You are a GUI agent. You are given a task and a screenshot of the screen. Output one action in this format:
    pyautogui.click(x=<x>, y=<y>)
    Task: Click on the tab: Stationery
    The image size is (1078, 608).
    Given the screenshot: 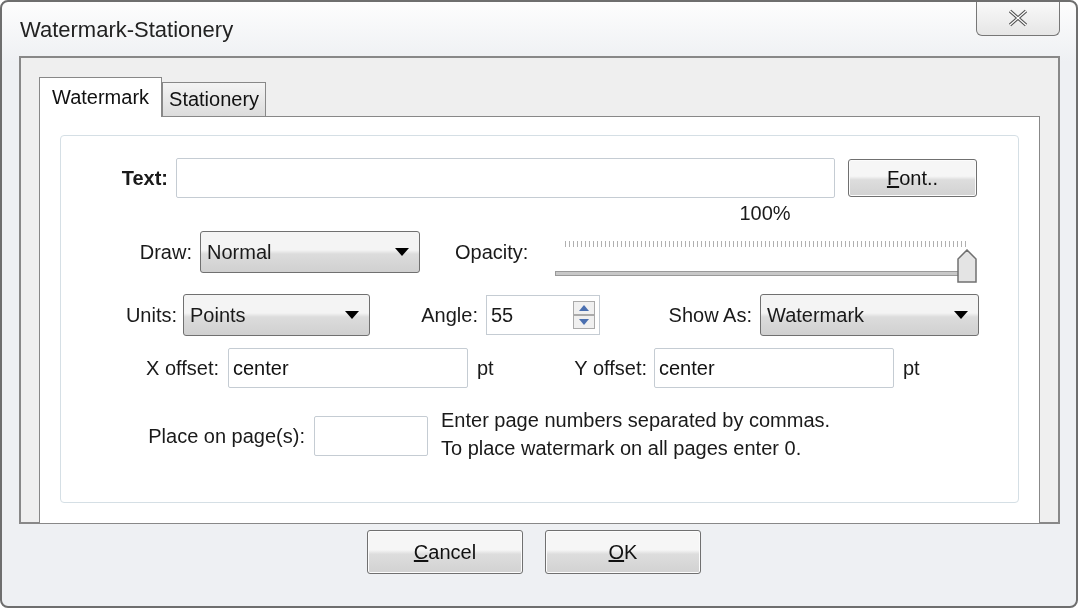 What is the action you would take?
    pyautogui.click(x=214, y=99)
    